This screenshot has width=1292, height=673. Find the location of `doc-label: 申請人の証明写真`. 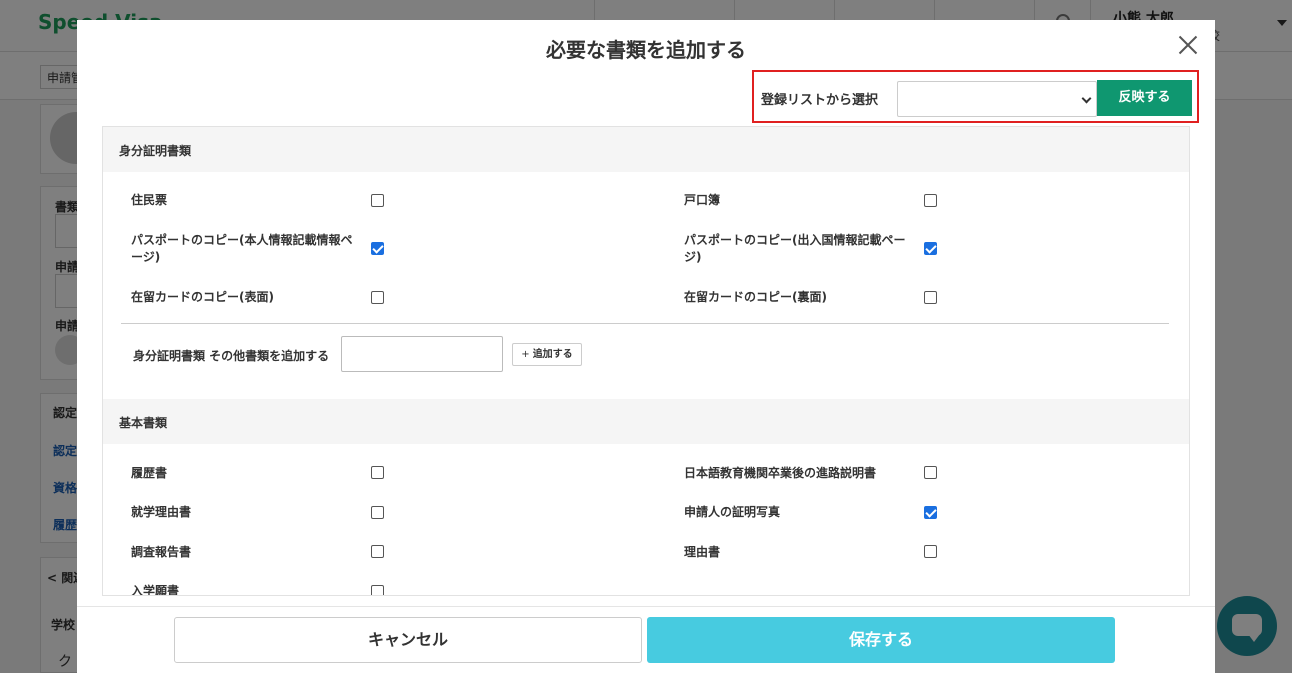

doc-label: 申請人の証明写真 is located at coordinates (732, 512).